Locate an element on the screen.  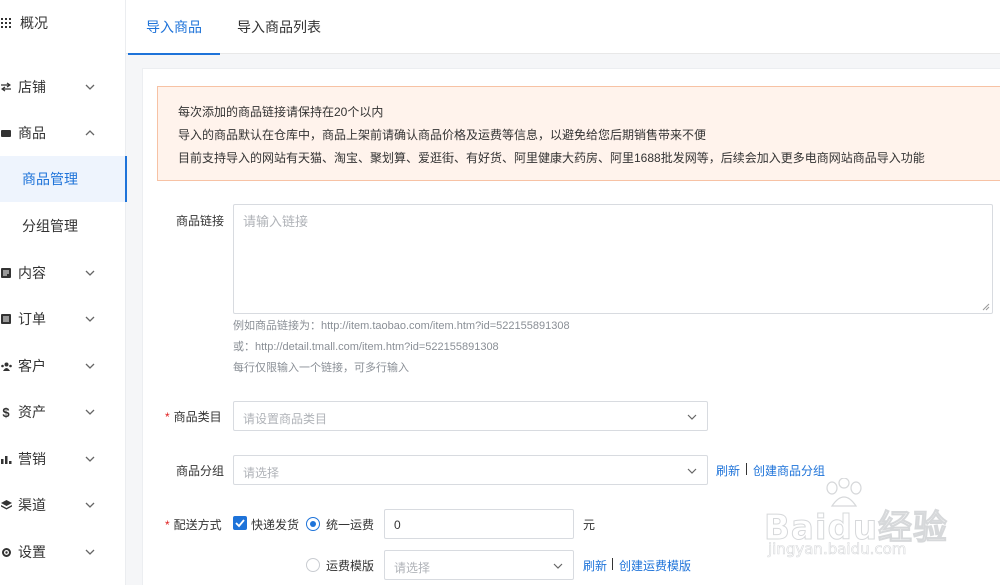
sidebar-item-marketing: 营销 is located at coordinates (63, 459).